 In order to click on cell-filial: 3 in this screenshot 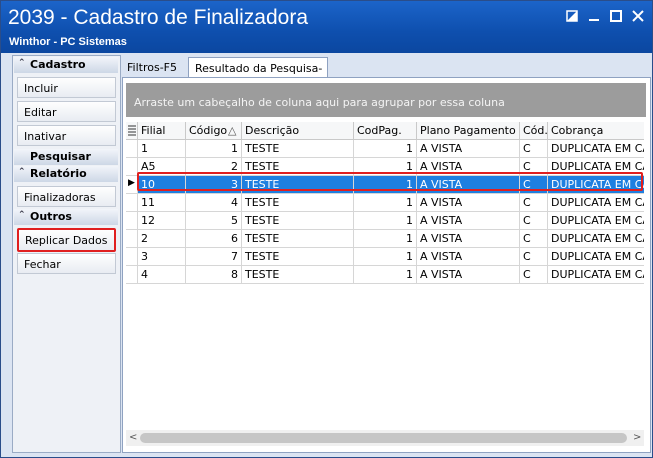, I will do `click(162, 256)`.